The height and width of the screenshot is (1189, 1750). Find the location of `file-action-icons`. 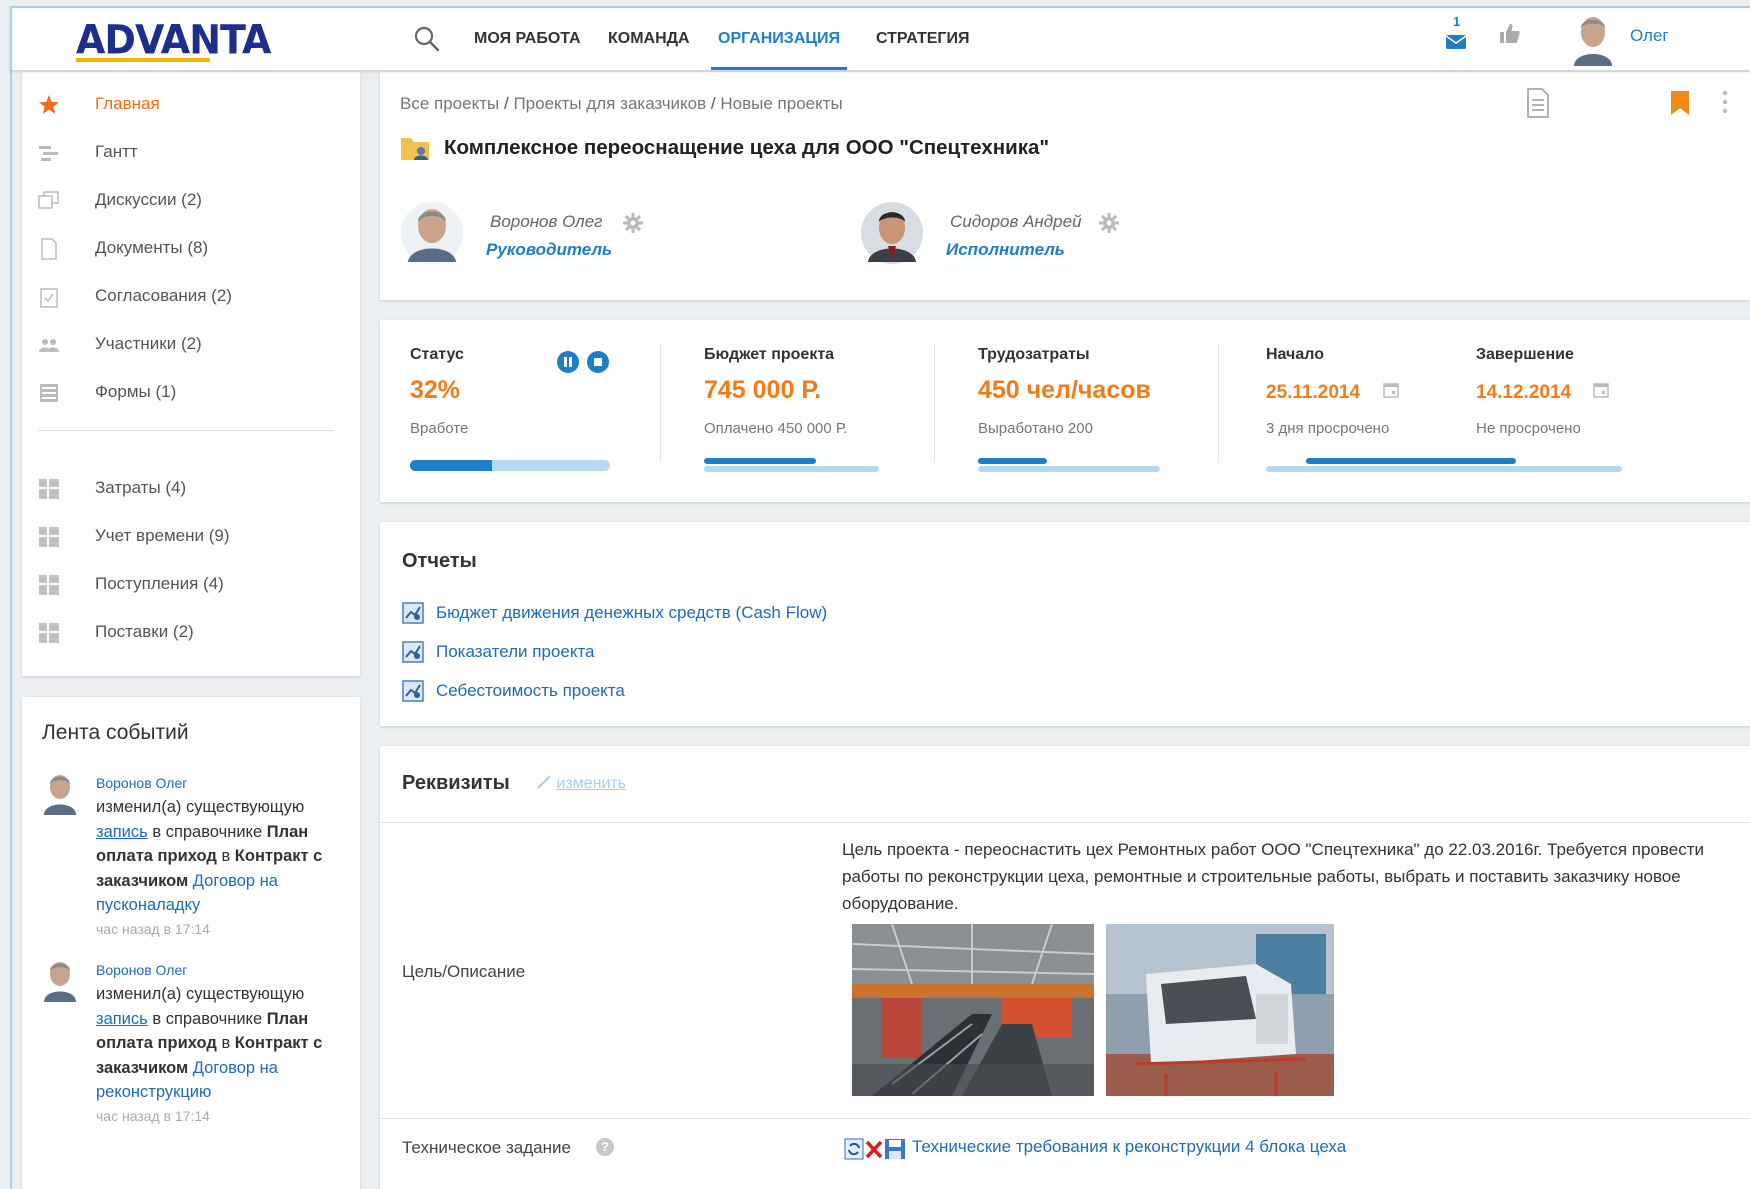

file-action-icons is located at coordinates (875, 1149).